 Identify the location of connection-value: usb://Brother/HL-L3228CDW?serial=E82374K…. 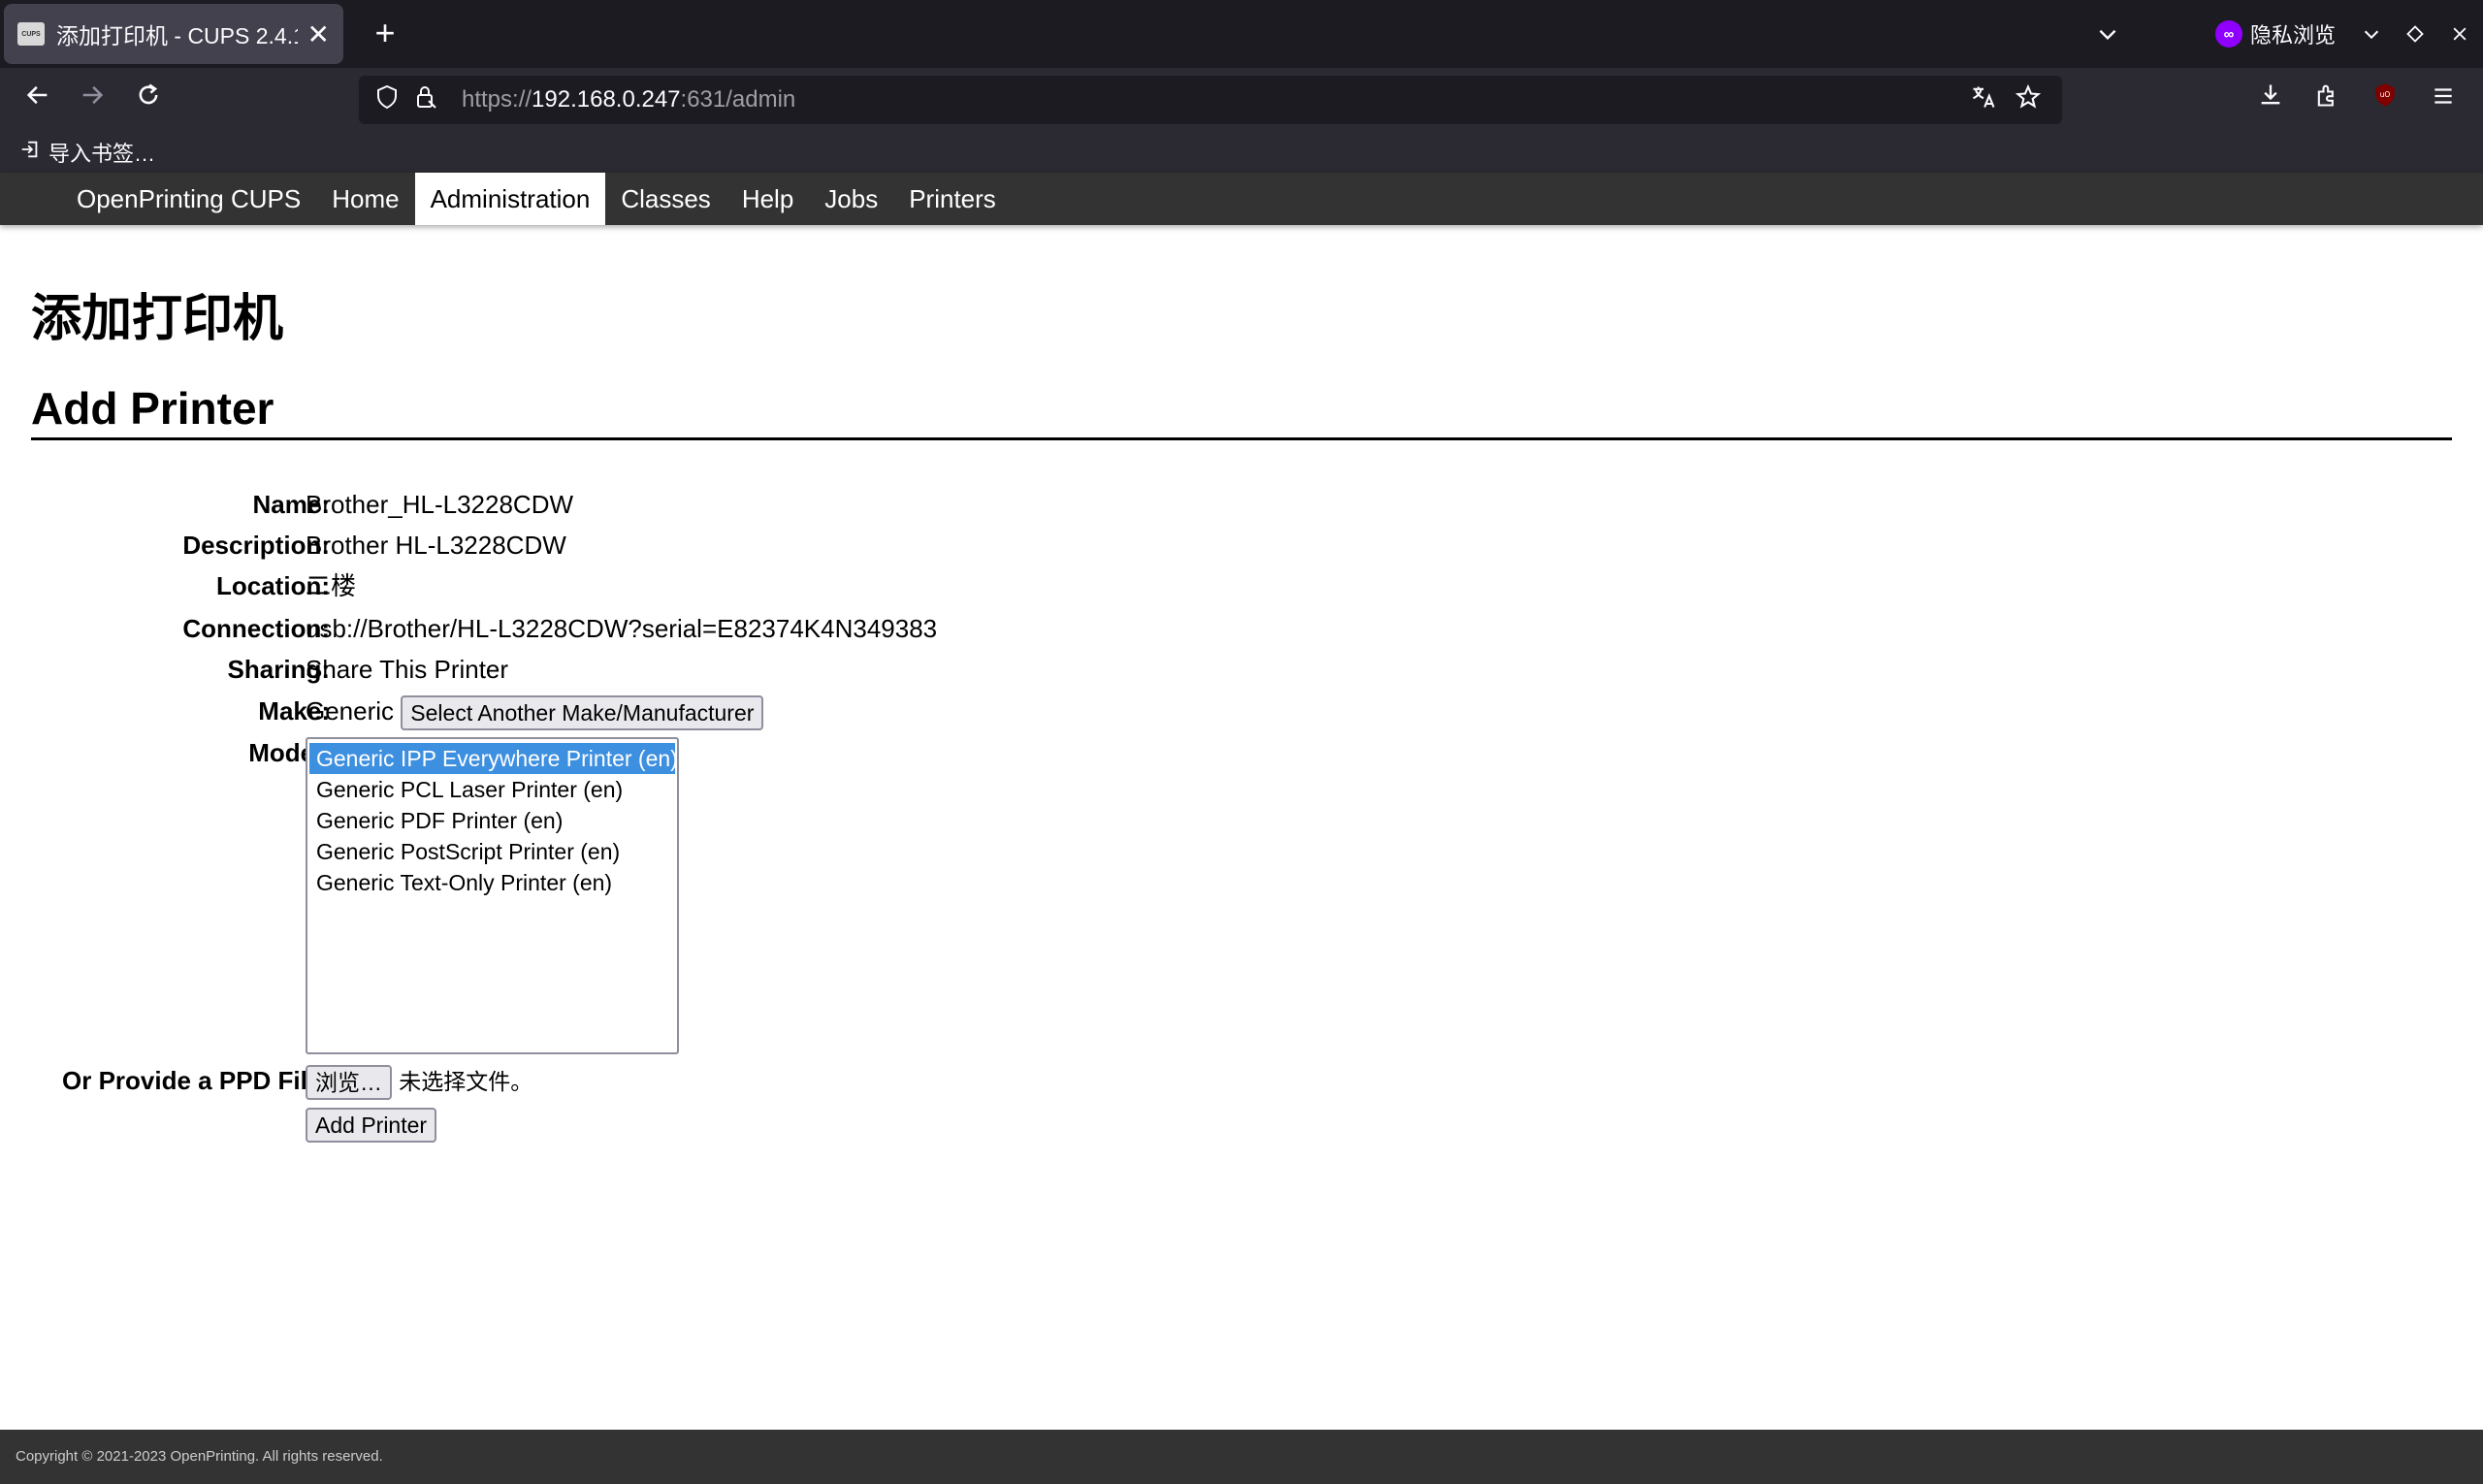
(622, 628).